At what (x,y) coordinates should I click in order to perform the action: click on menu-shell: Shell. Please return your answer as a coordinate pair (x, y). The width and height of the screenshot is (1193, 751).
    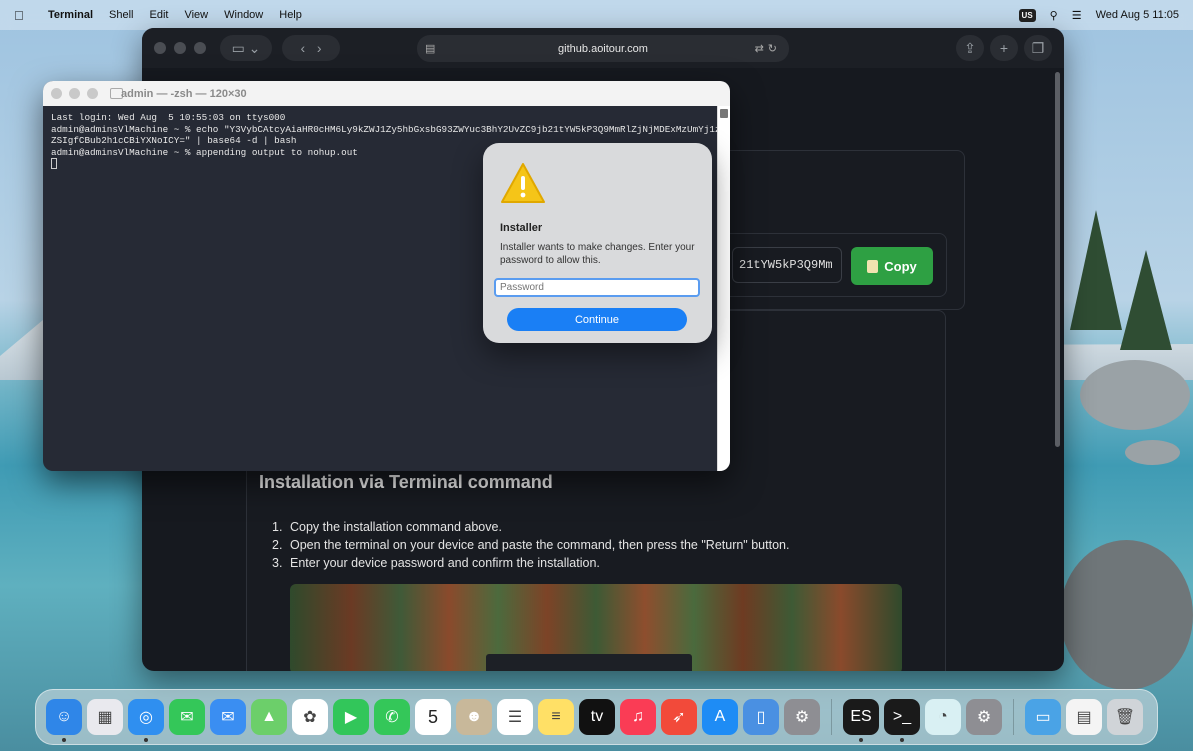
    Looking at the image, I should click on (121, 15).